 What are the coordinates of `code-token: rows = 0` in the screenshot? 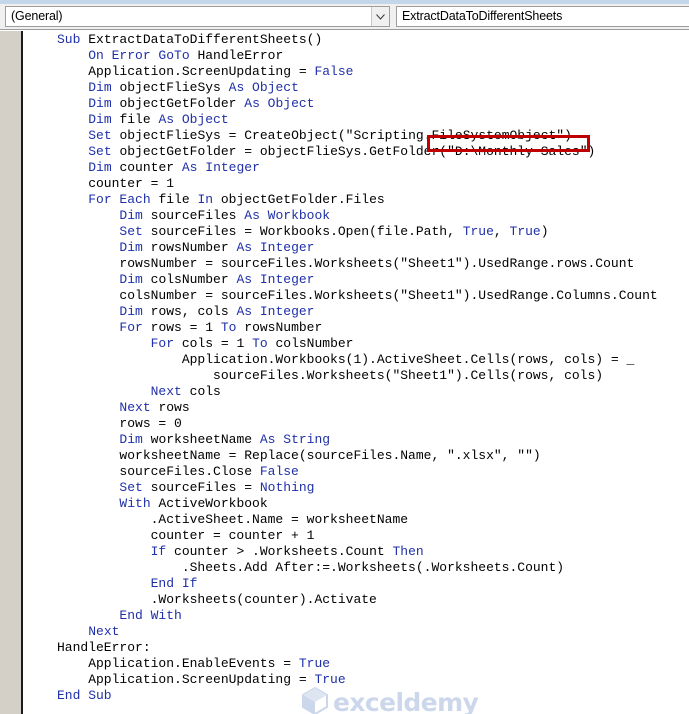 It's located at (119, 423).